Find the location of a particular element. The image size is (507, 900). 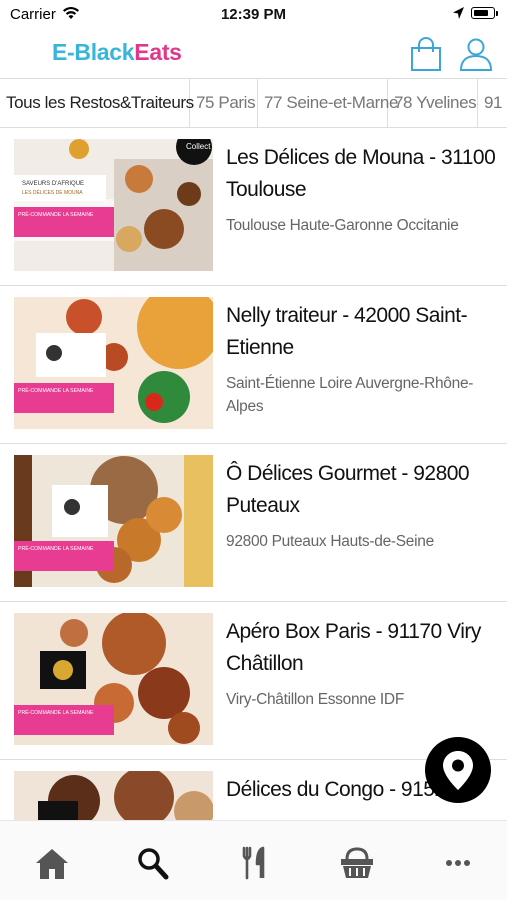

tab-75-paris: 75 Paris is located at coordinates (224, 103).